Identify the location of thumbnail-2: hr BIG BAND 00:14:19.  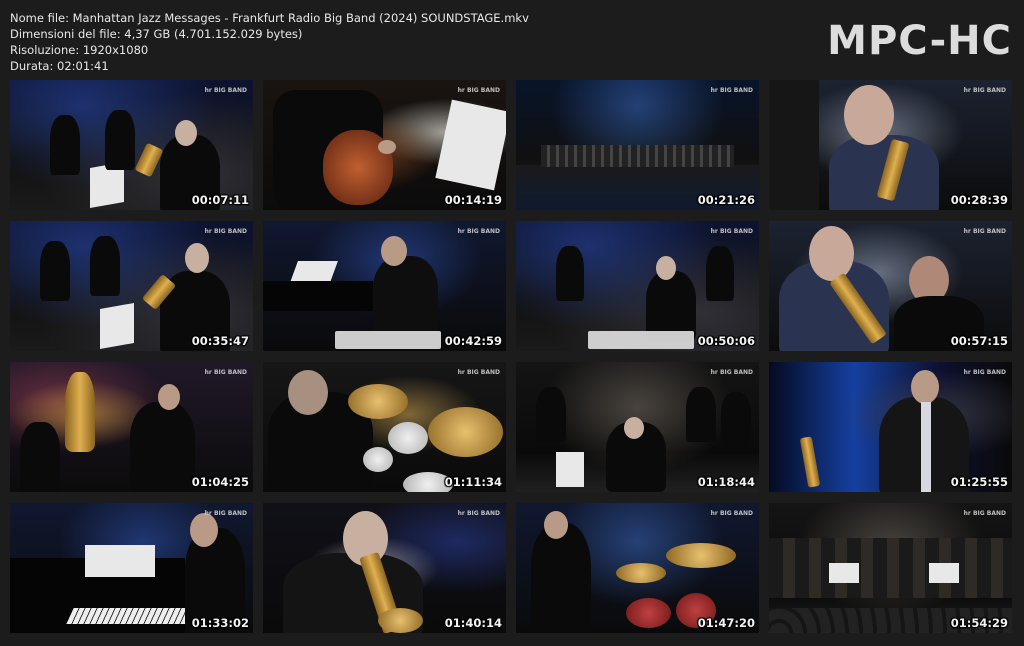
(384, 145).